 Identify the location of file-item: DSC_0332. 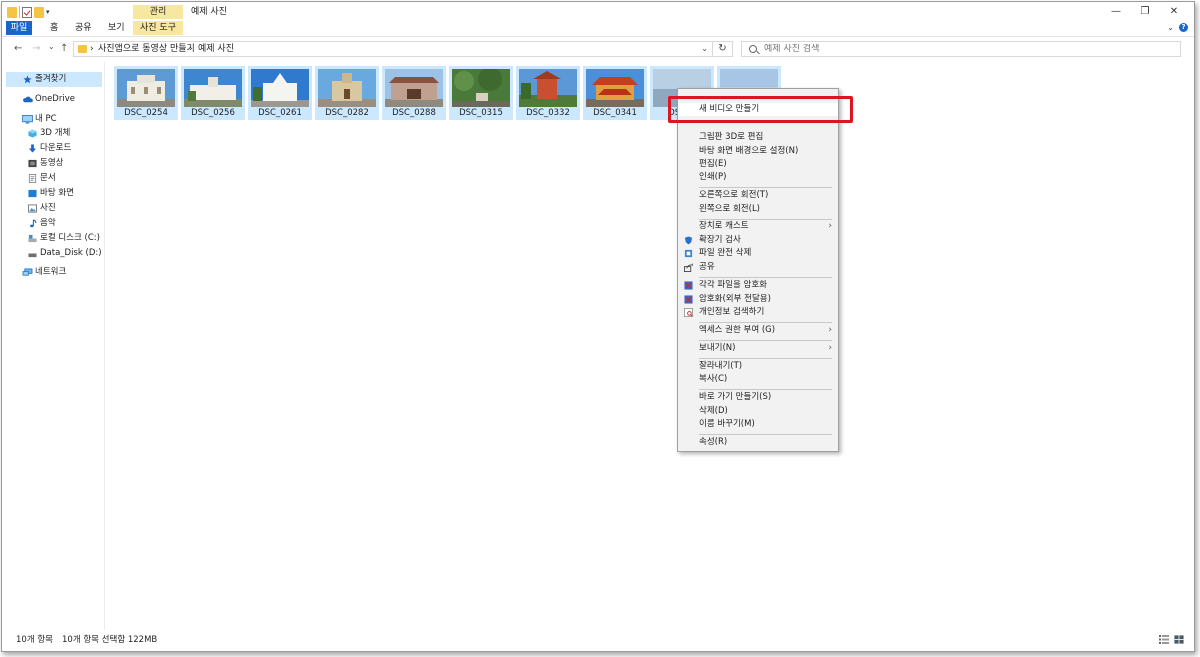
(548, 93).